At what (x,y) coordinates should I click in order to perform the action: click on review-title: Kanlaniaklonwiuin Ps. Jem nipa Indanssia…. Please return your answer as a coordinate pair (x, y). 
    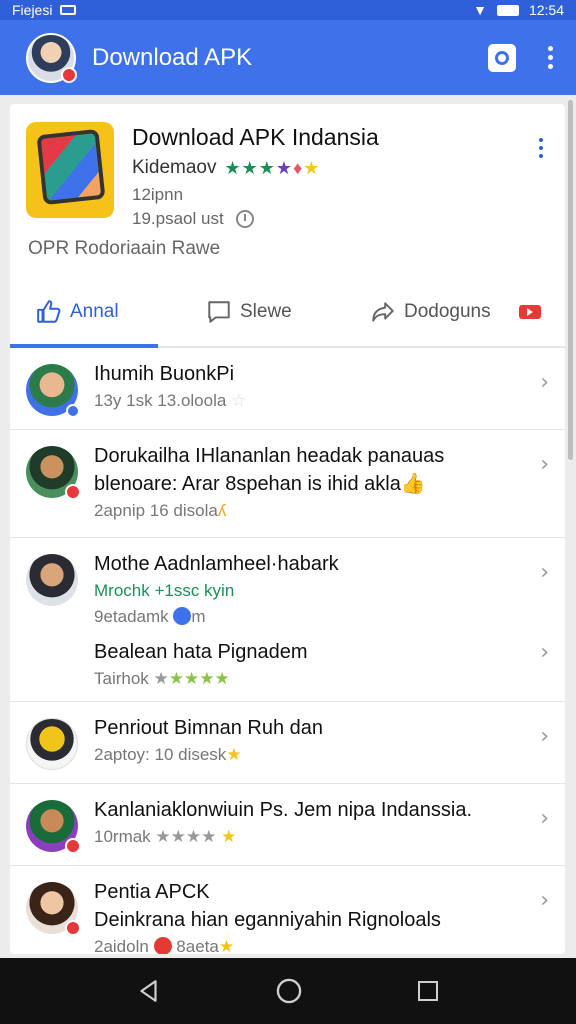
    Looking at the image, I should click on (283, 810).